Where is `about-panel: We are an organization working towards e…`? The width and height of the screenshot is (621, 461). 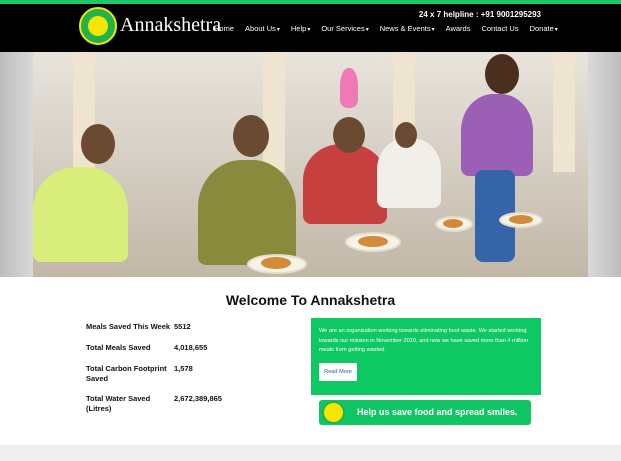 about-panel: We are an organization working towards e… is located at coordinates (426, 356).